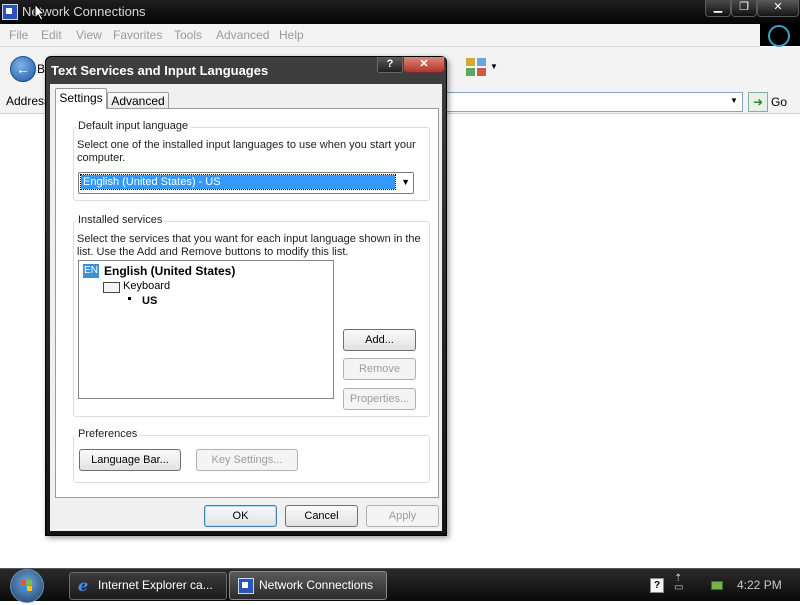 This screenshot has width=800, height=605. I want to click on views-dropdown-icon: ▼, so click(494, 66).